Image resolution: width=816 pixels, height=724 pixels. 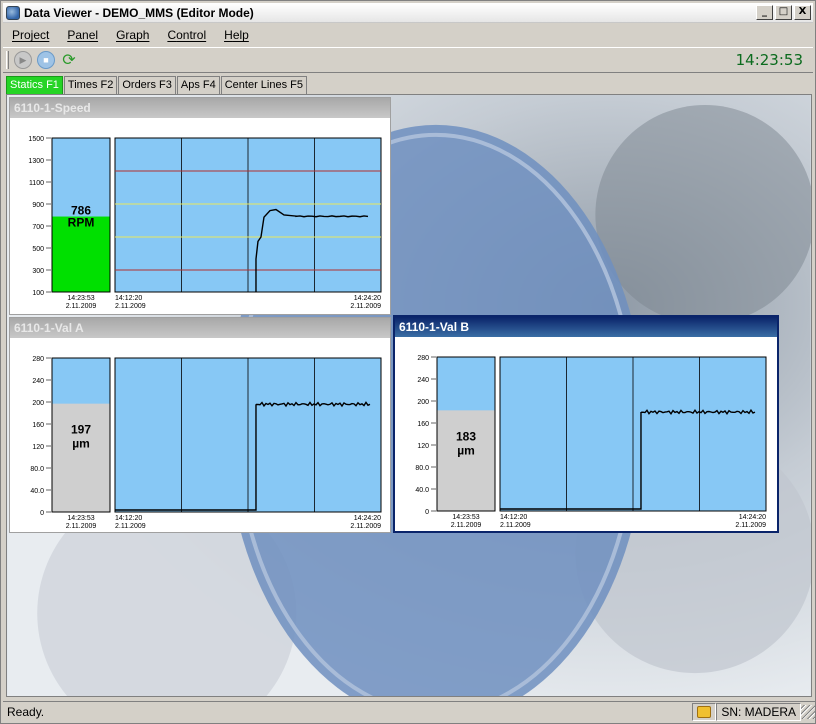 What do you see at coordinates (26, 711) in the screenshot?
I see `status-text: Ready.` at bounding box center [26, 711].